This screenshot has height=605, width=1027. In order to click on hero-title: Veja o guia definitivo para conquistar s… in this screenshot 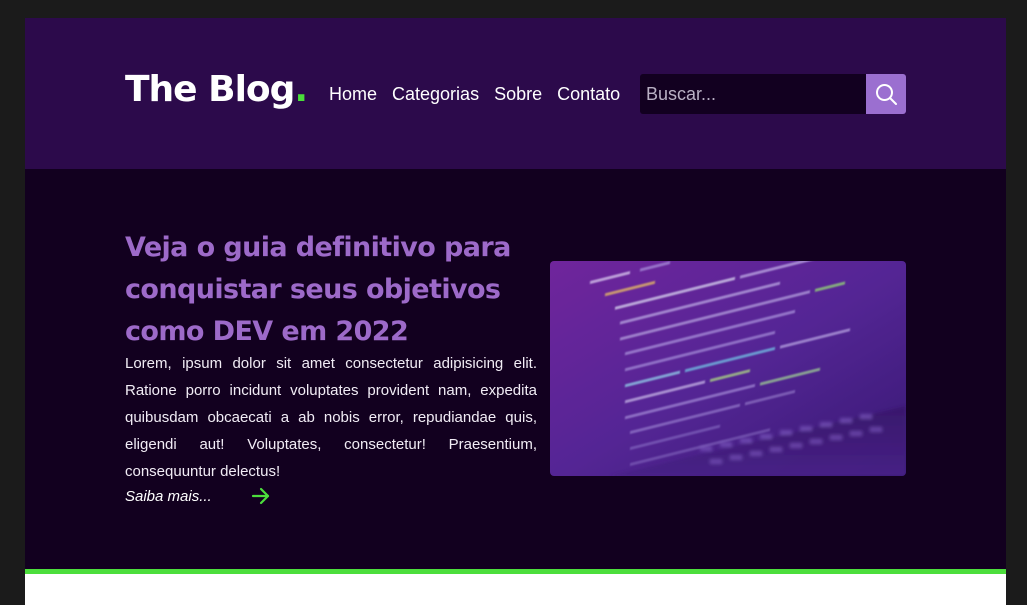, I will do `click(318, 289)`.